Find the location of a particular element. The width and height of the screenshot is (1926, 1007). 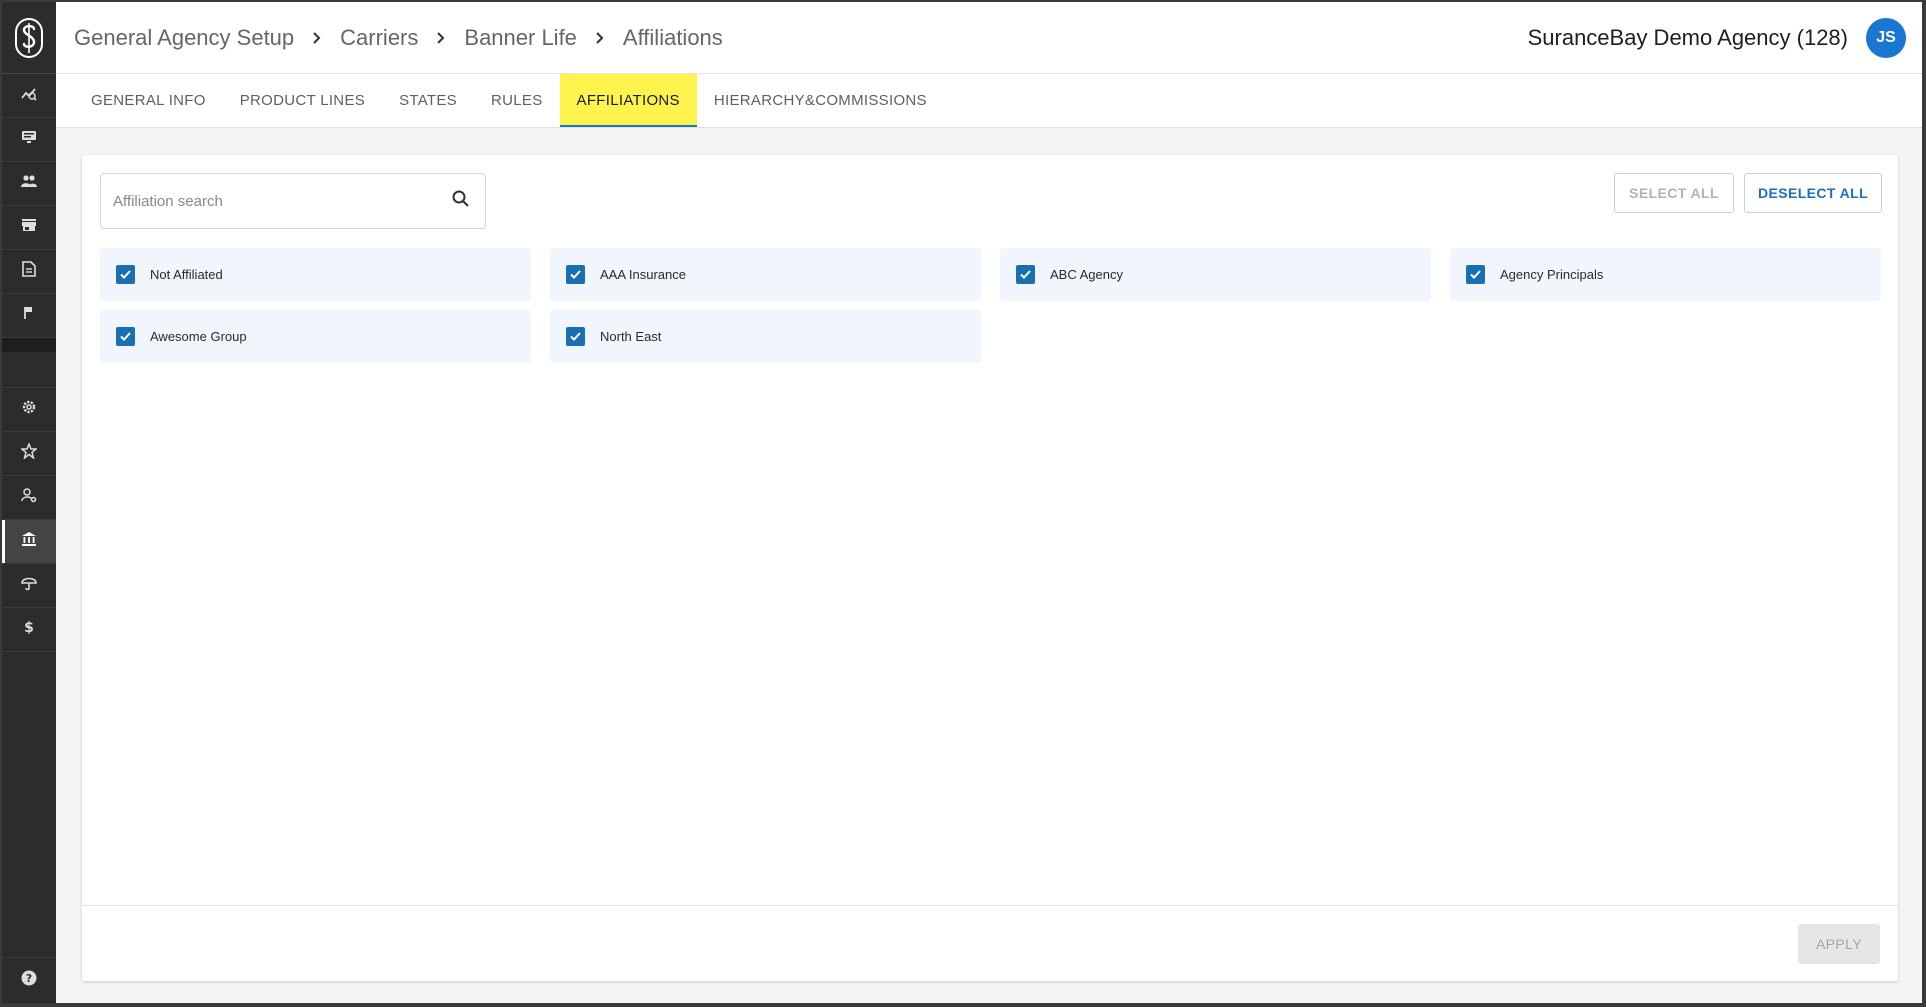

search-icon is located at coordinates (461, 201).